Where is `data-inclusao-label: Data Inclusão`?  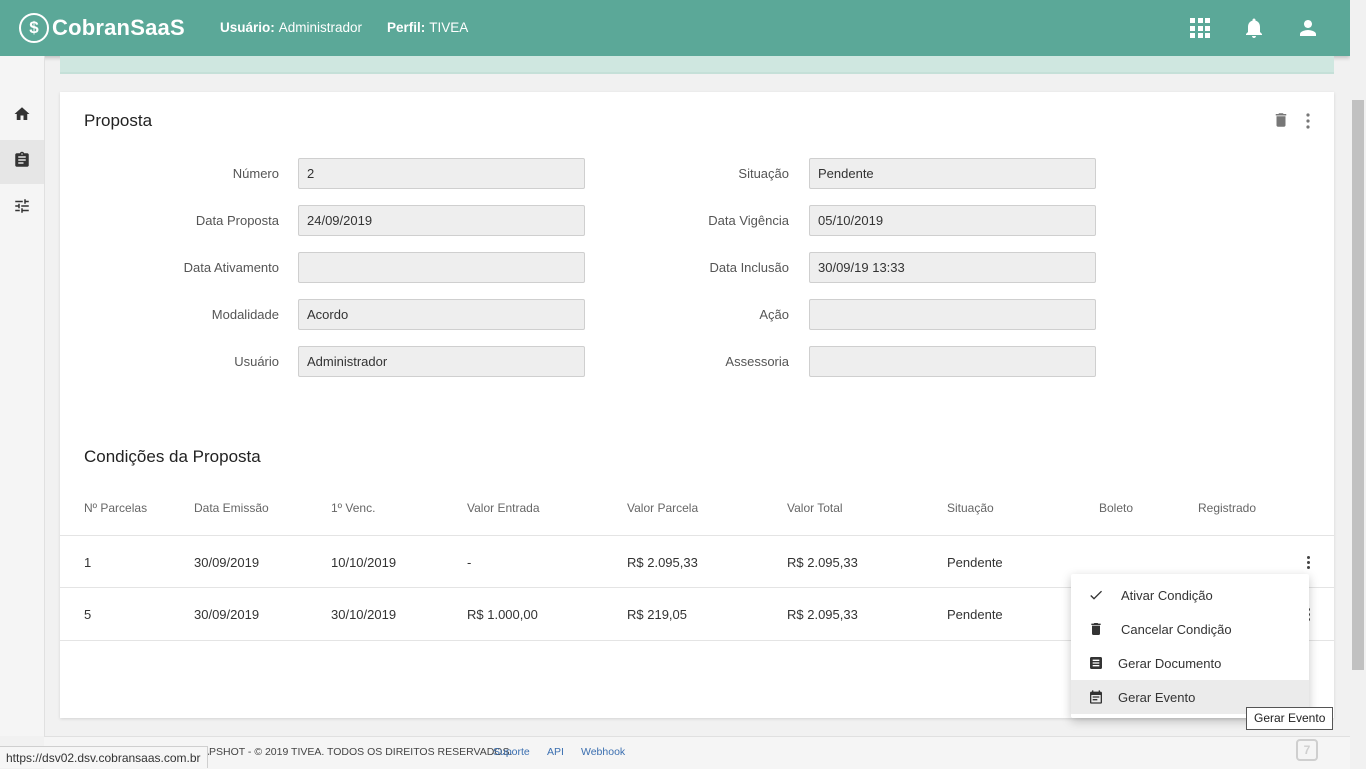
data-inclusao-label: Data Inclusão is located at coordinates (749, 267).